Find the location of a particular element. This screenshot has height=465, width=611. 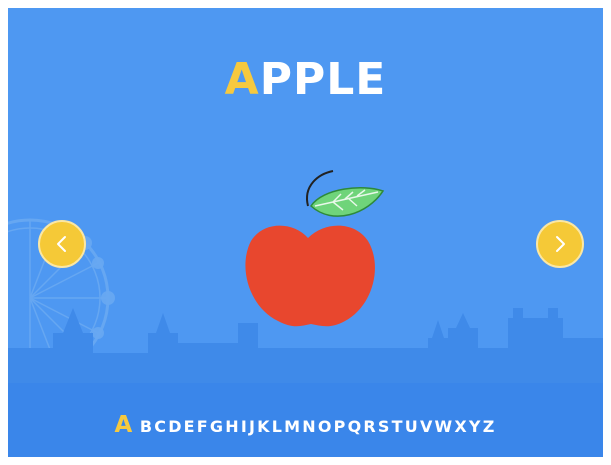

previous-button is located at coordinates (62, 244).